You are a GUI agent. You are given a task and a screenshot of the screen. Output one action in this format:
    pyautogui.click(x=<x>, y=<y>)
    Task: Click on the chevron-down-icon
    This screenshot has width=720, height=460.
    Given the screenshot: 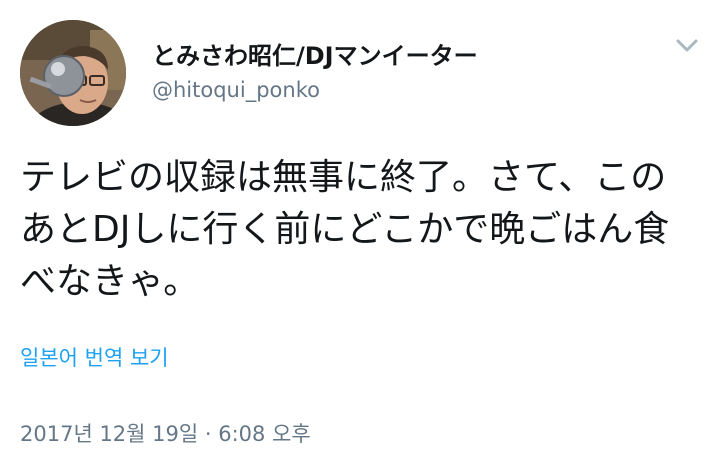 What is the action you would take?
    pyautogui.click(x=687, y=46)
    